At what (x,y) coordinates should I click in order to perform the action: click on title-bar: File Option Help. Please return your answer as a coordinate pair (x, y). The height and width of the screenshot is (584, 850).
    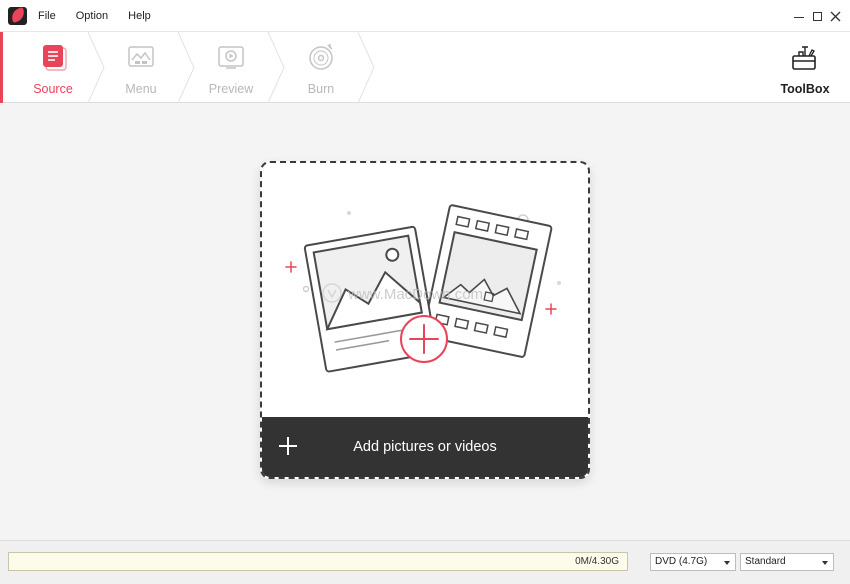
    Looking at the image, I should click on (425, 16).